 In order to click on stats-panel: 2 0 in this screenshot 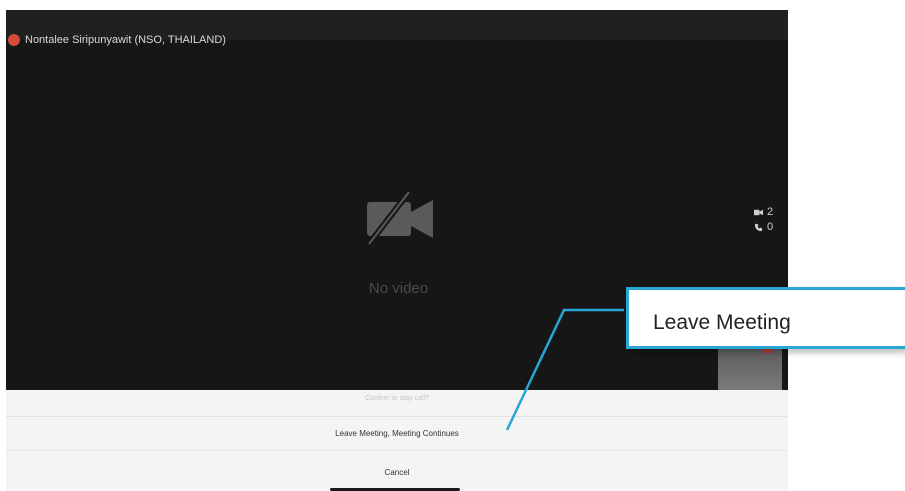, I will do `click(763, 220)`.